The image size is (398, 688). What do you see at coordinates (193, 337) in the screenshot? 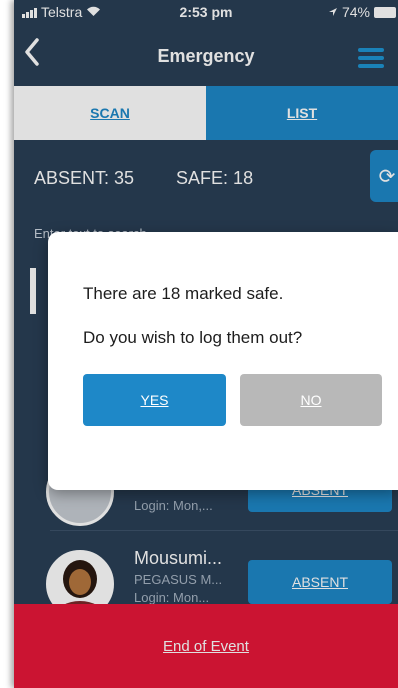
I see `dialog-question: Do you wish to log them out?` at bounding box center [193, 337].